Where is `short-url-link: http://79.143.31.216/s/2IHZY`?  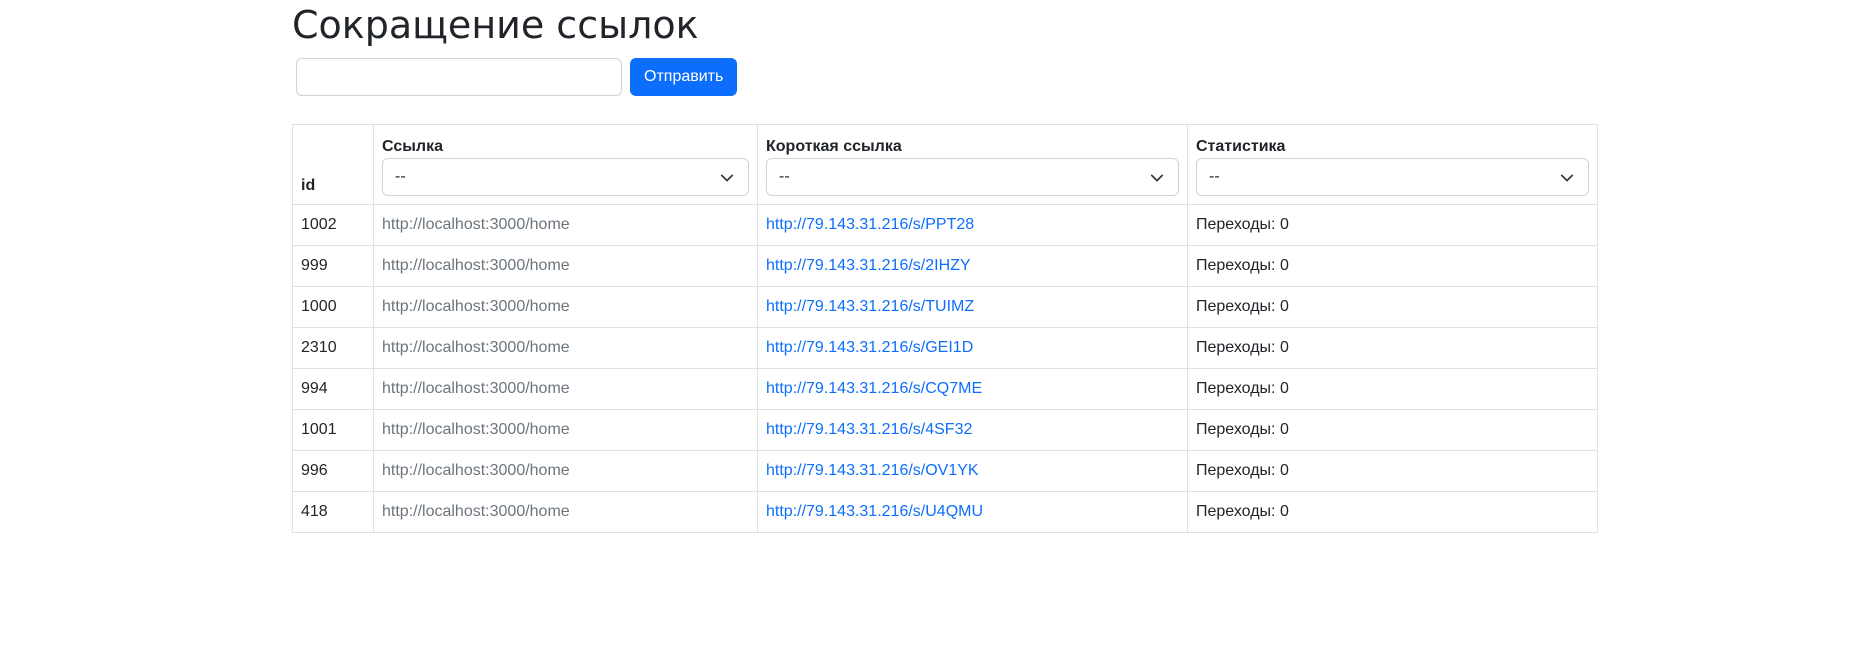
short-url-link: http://79.143.31.216/s/2IHZY is located at coordinates (868, 265).